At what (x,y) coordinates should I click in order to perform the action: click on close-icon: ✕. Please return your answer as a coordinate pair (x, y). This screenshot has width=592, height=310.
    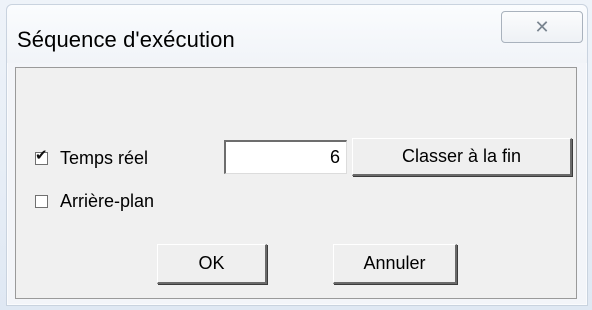
    Looking at the image, I should click on (542, 27).